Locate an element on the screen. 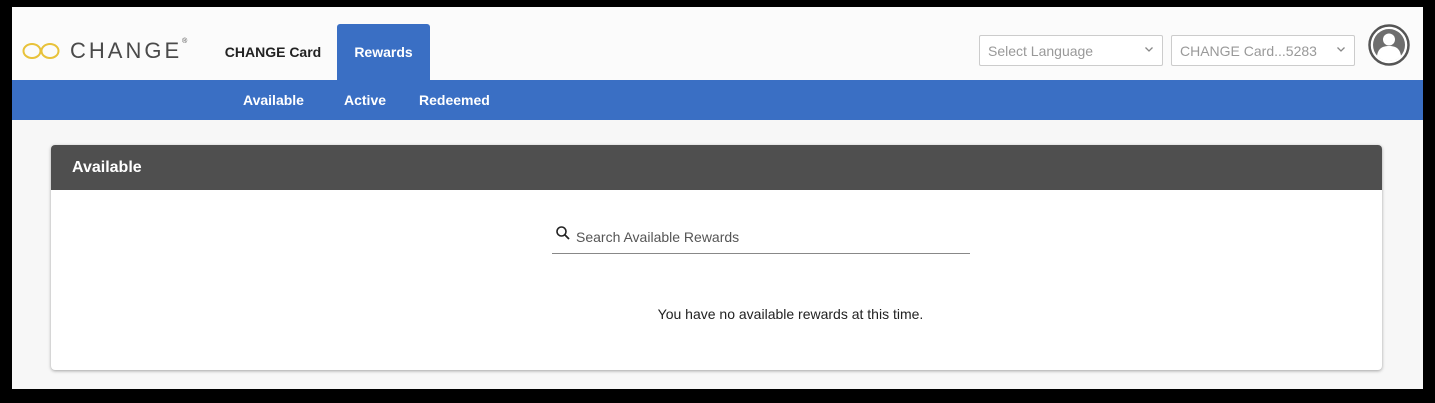 The image size is (1435, 403). search-field is located at coordinates (761, 239).